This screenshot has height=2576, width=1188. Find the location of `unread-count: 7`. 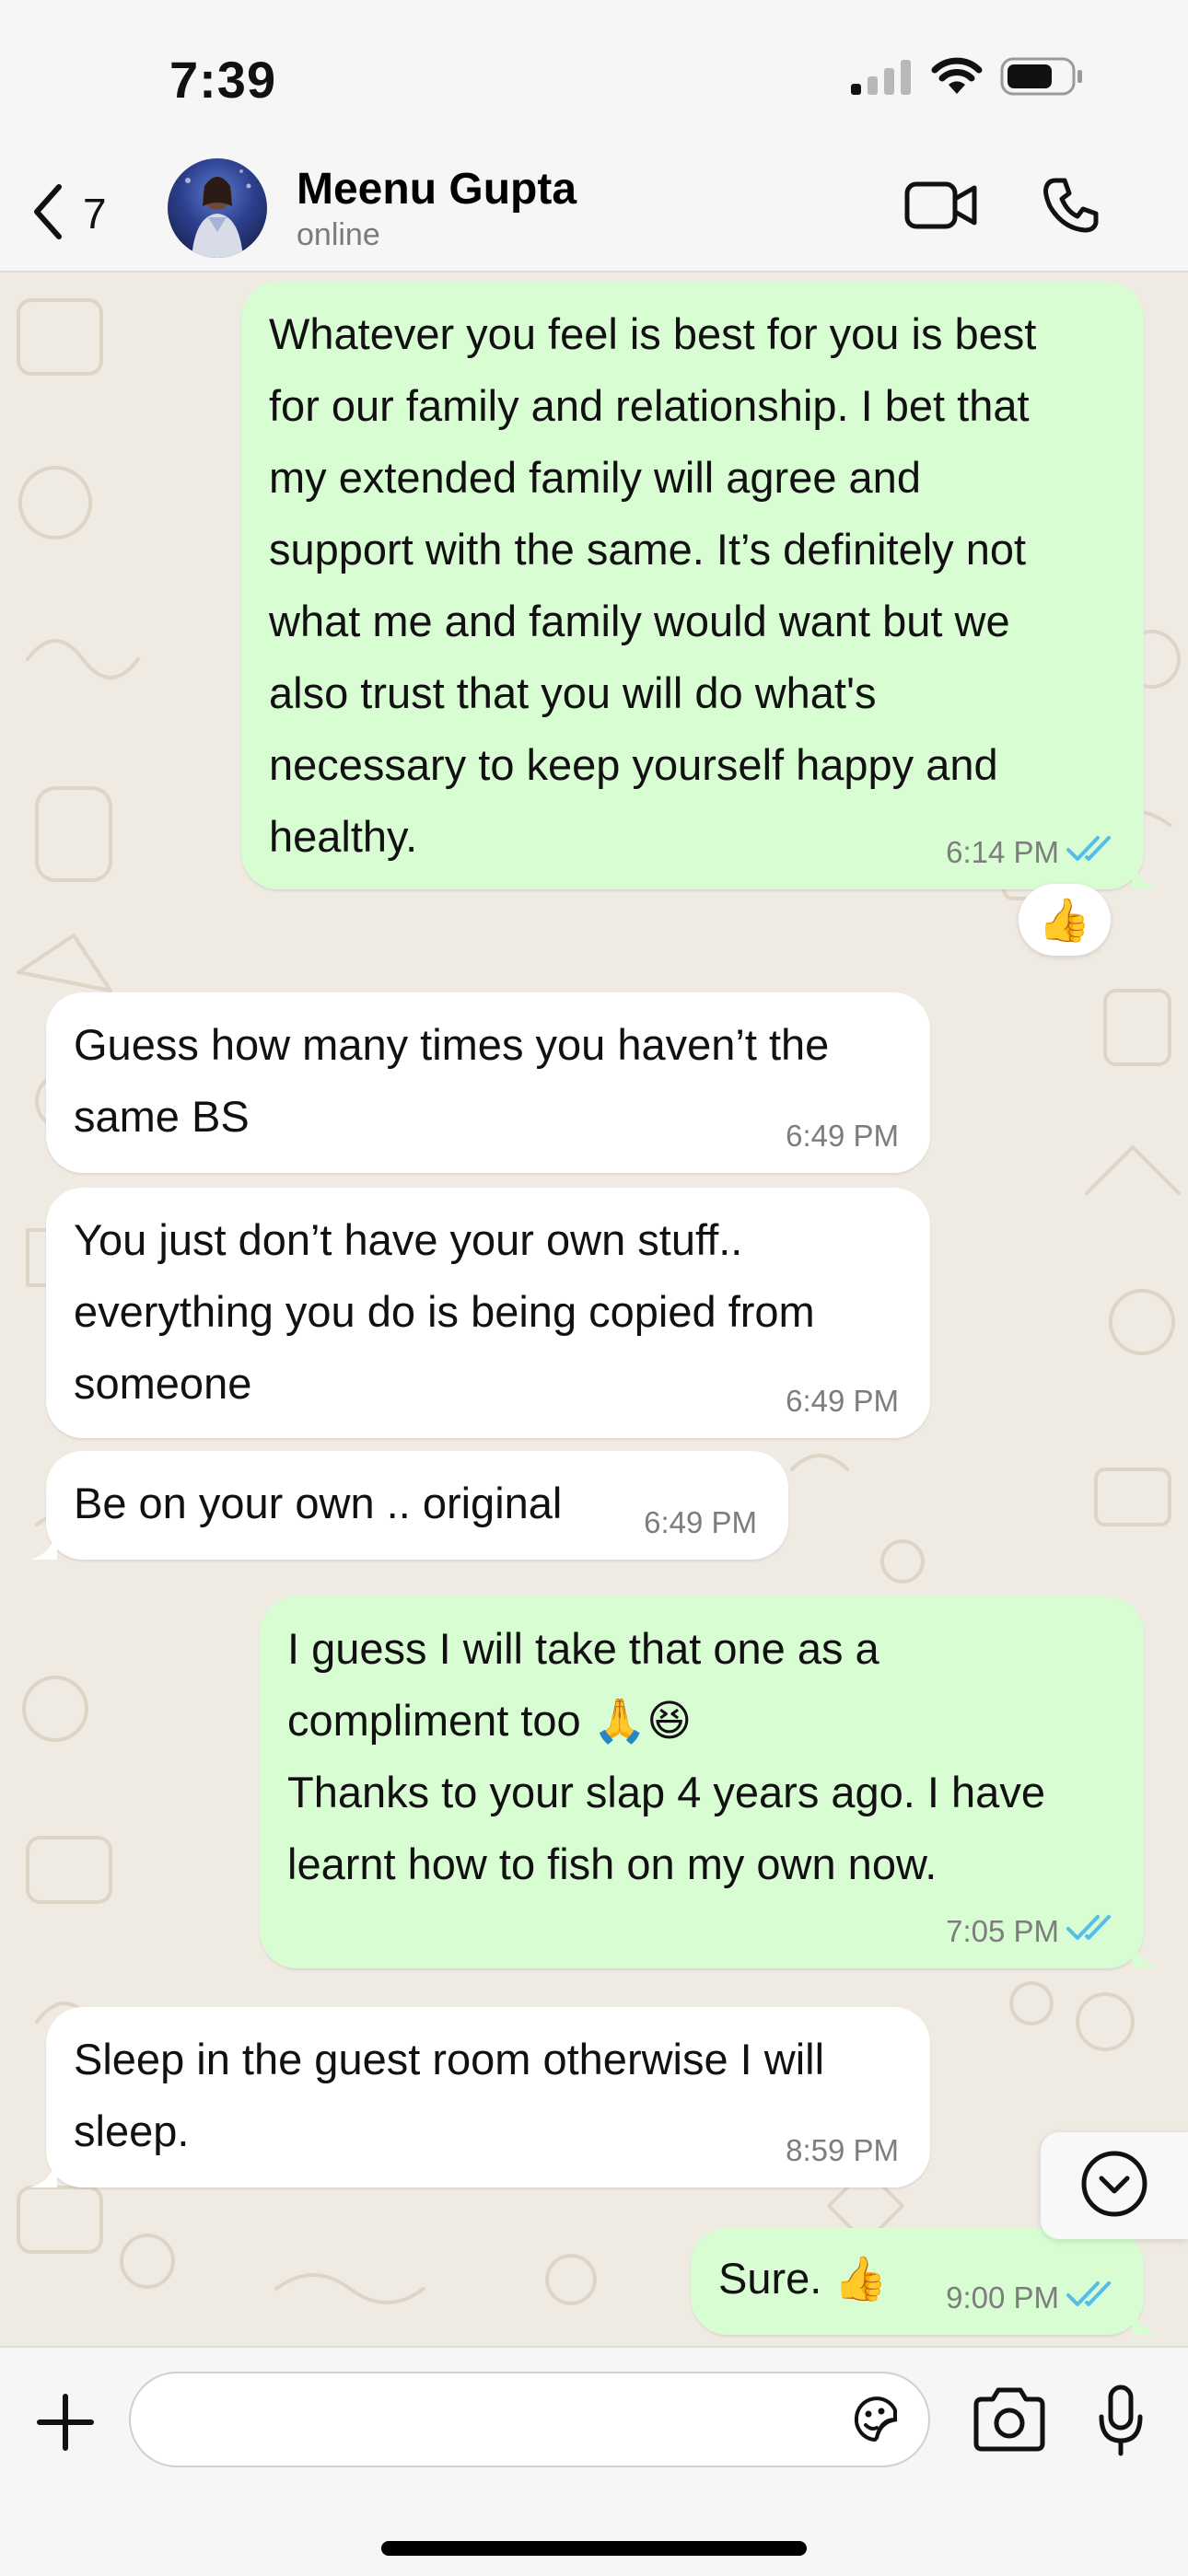

unread-count: 7 is located at coordinates (95, 214).